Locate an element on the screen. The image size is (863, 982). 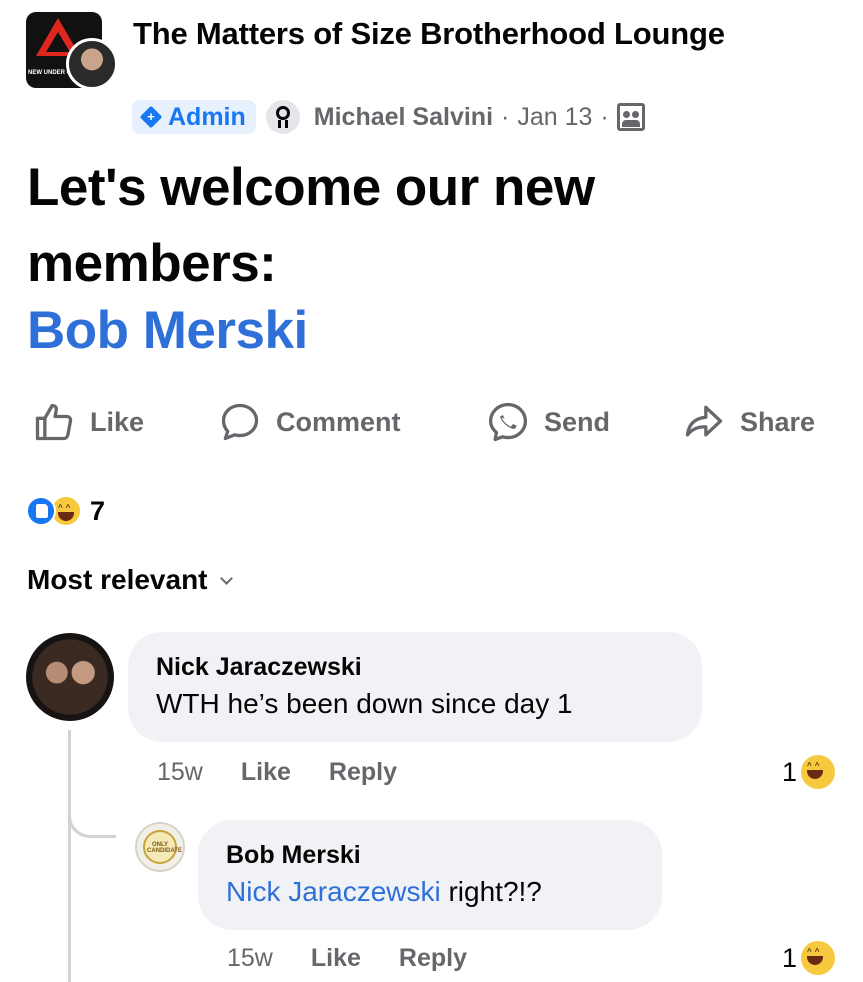
post-author: Michael Salvini is located at coordinates (403, 117).